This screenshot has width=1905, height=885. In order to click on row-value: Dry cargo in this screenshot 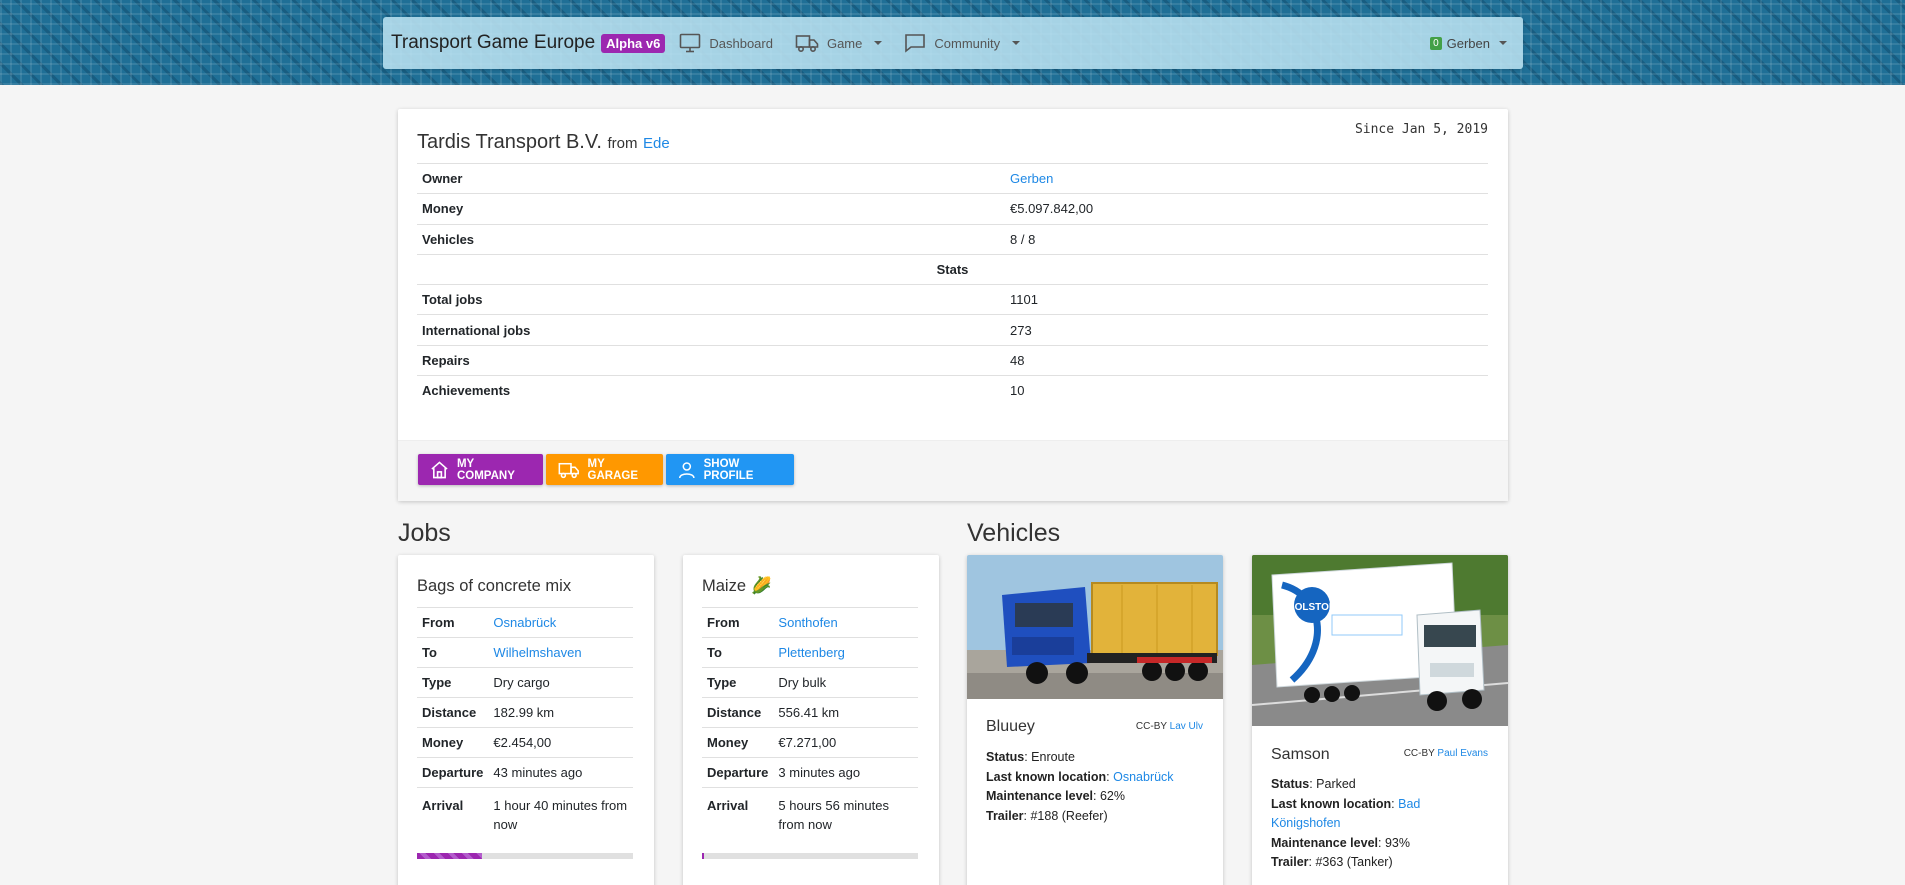, I will do `click(560, 682)`.